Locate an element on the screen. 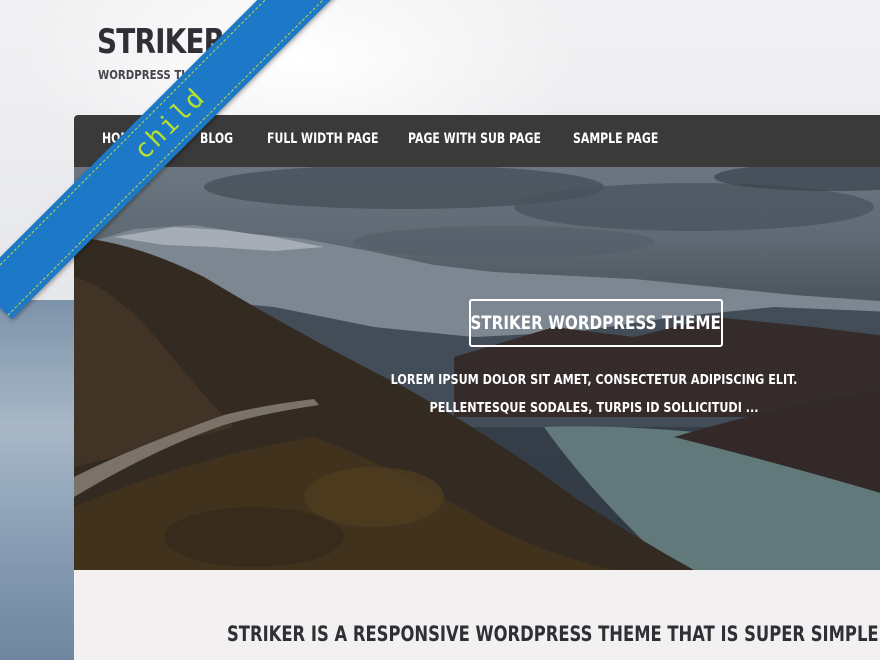  nav-item-blog: BLOG is located at coordinates (216, 139).